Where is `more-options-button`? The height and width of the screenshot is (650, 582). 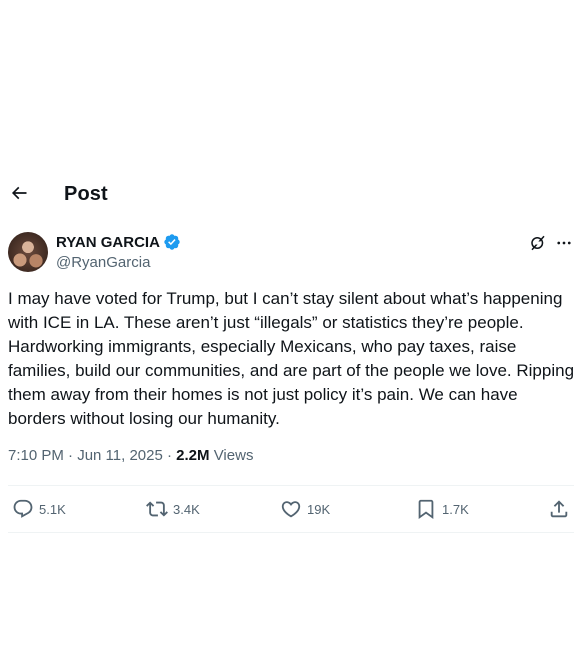
more-options-button is located at coordinates (564, 243).